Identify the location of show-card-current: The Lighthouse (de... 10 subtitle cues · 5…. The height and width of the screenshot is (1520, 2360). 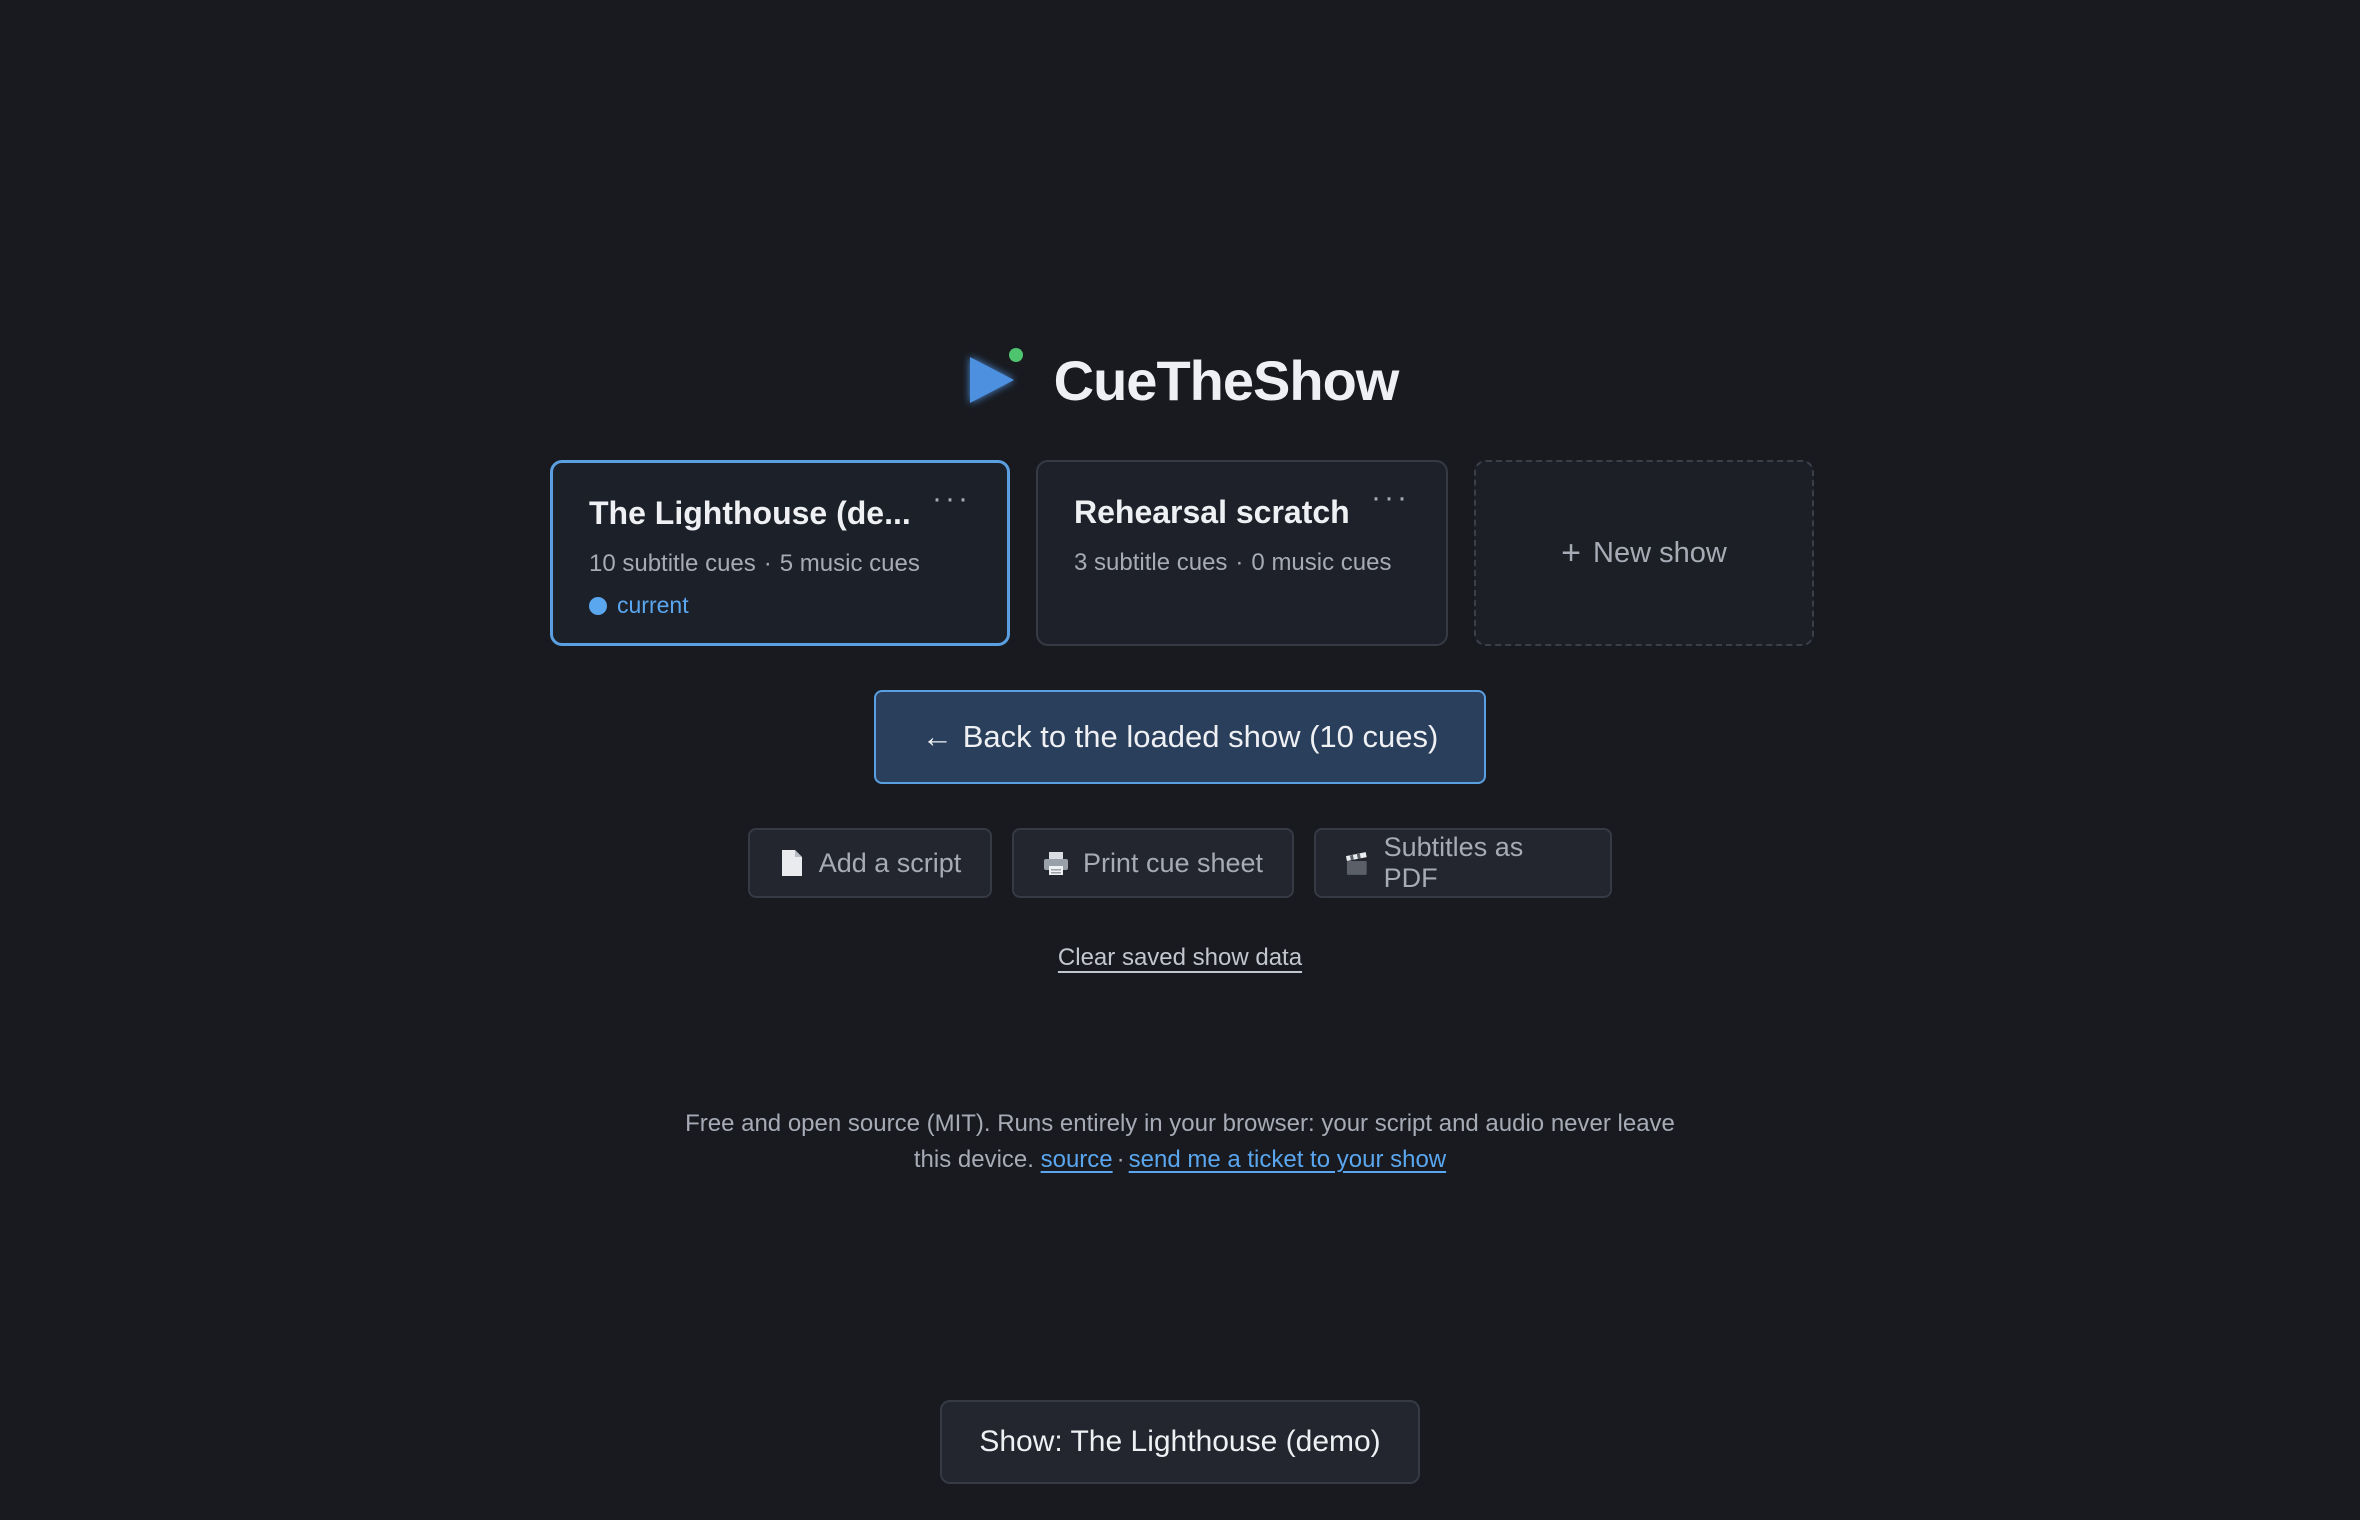
(780, 553).